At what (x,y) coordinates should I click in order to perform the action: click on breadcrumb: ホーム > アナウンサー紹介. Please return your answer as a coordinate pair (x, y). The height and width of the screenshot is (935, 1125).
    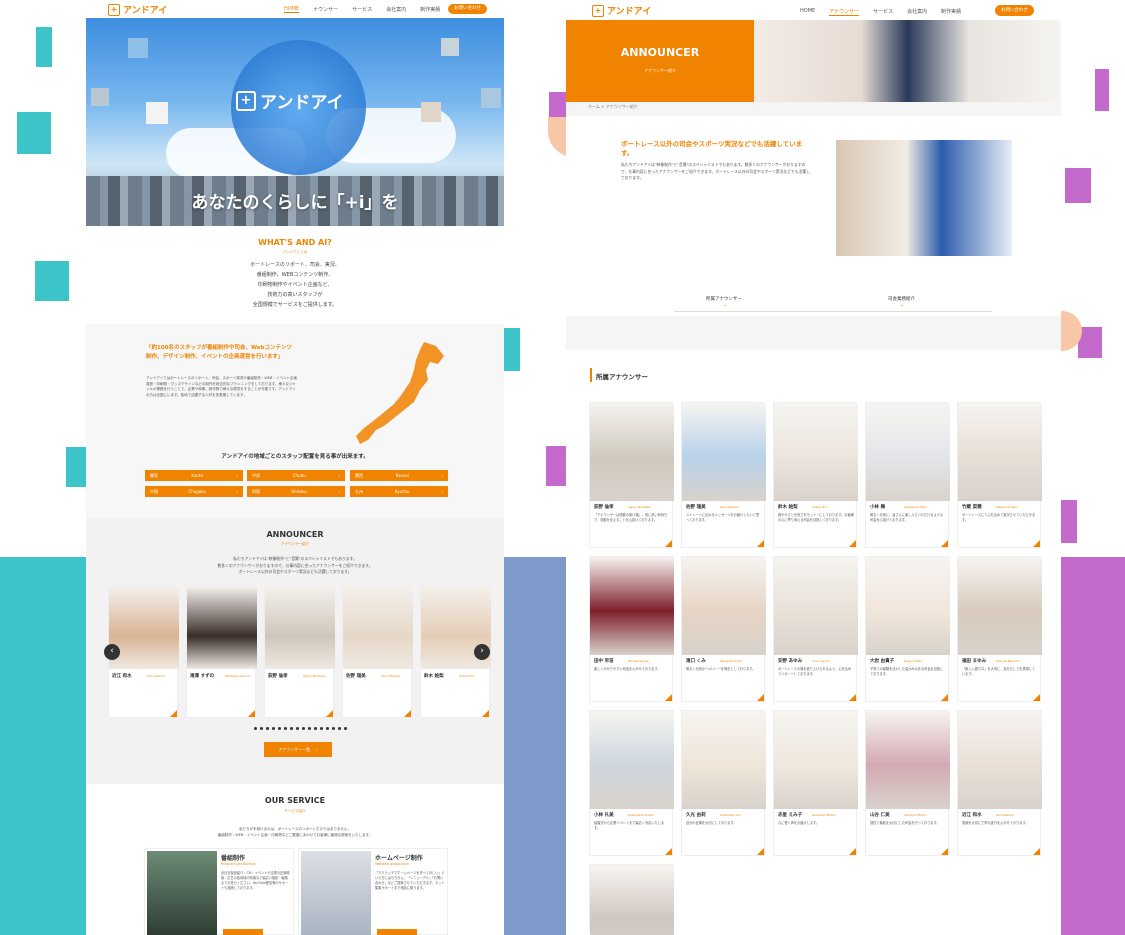
    Looking at the image, I should click on (613, 107).